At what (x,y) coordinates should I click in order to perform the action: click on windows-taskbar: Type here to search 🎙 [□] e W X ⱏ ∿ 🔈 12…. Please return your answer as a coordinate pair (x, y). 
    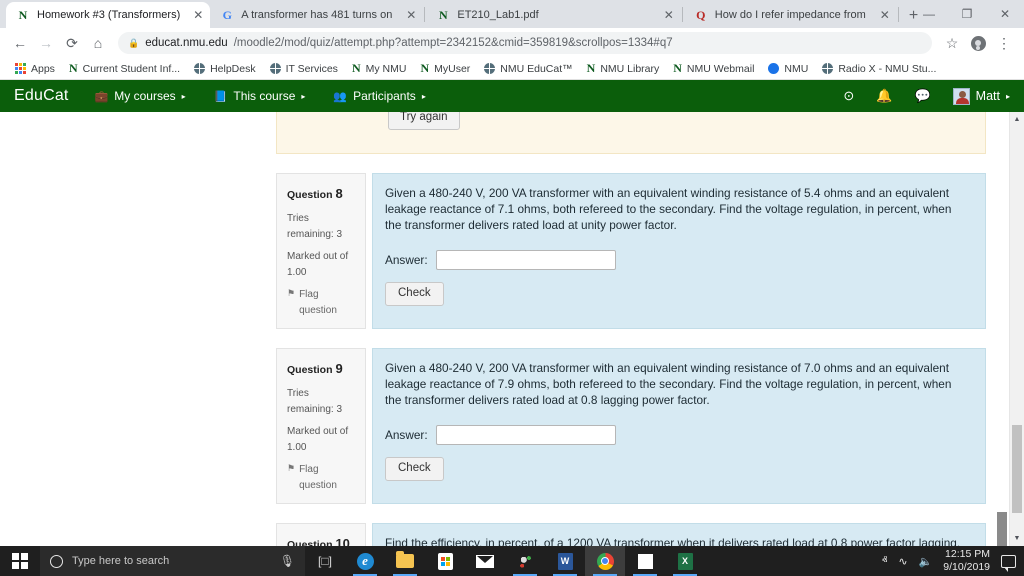
    Looking at the image, I should click on (512, 561).